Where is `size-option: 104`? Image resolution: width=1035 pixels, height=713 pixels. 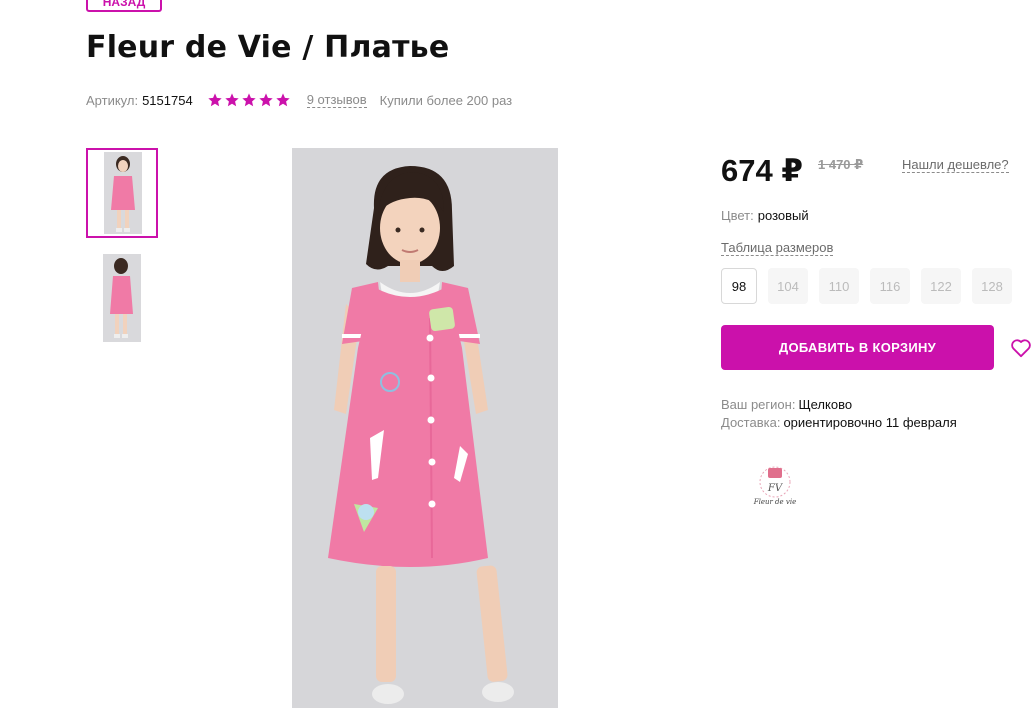 size-option: 104 is located at coordinates (788, 286).